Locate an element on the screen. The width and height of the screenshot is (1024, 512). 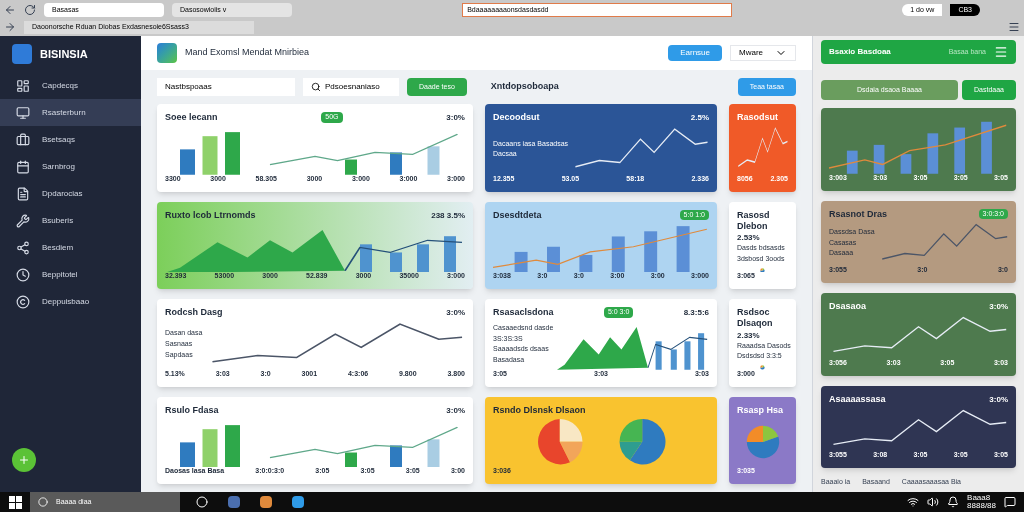
header-select: Mware is located at coordinates (763, 53).